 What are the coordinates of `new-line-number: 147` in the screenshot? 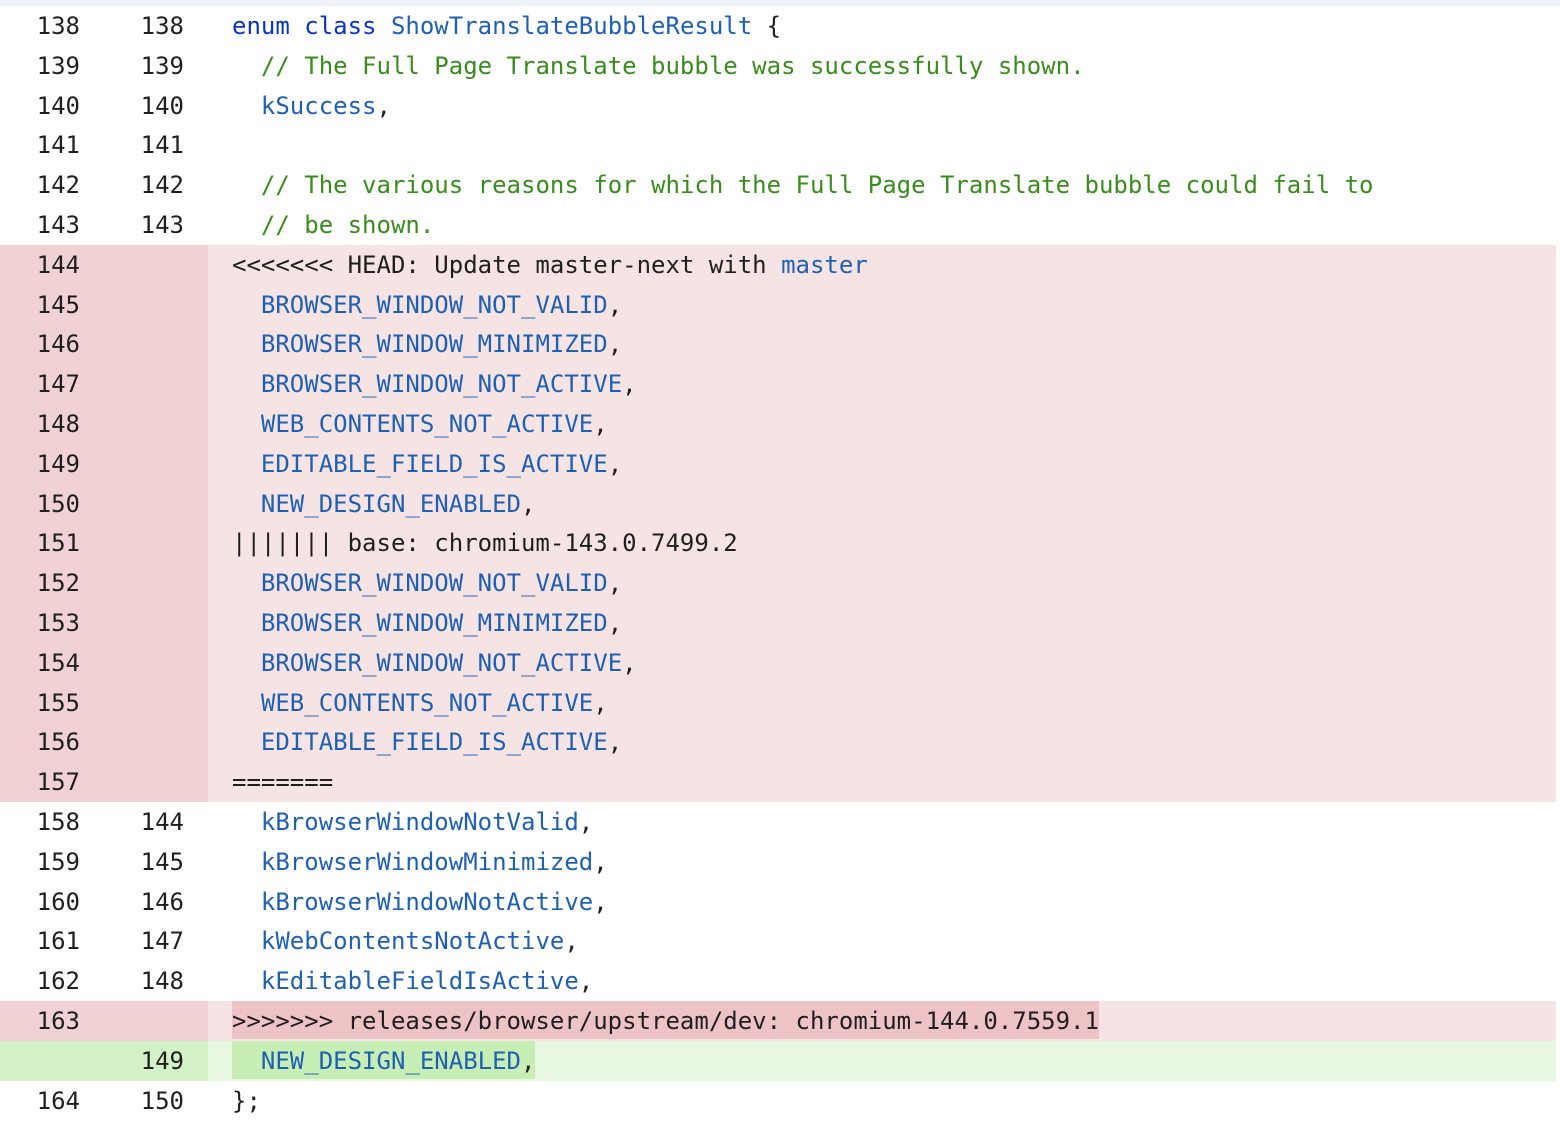 It's located at (162, 941).